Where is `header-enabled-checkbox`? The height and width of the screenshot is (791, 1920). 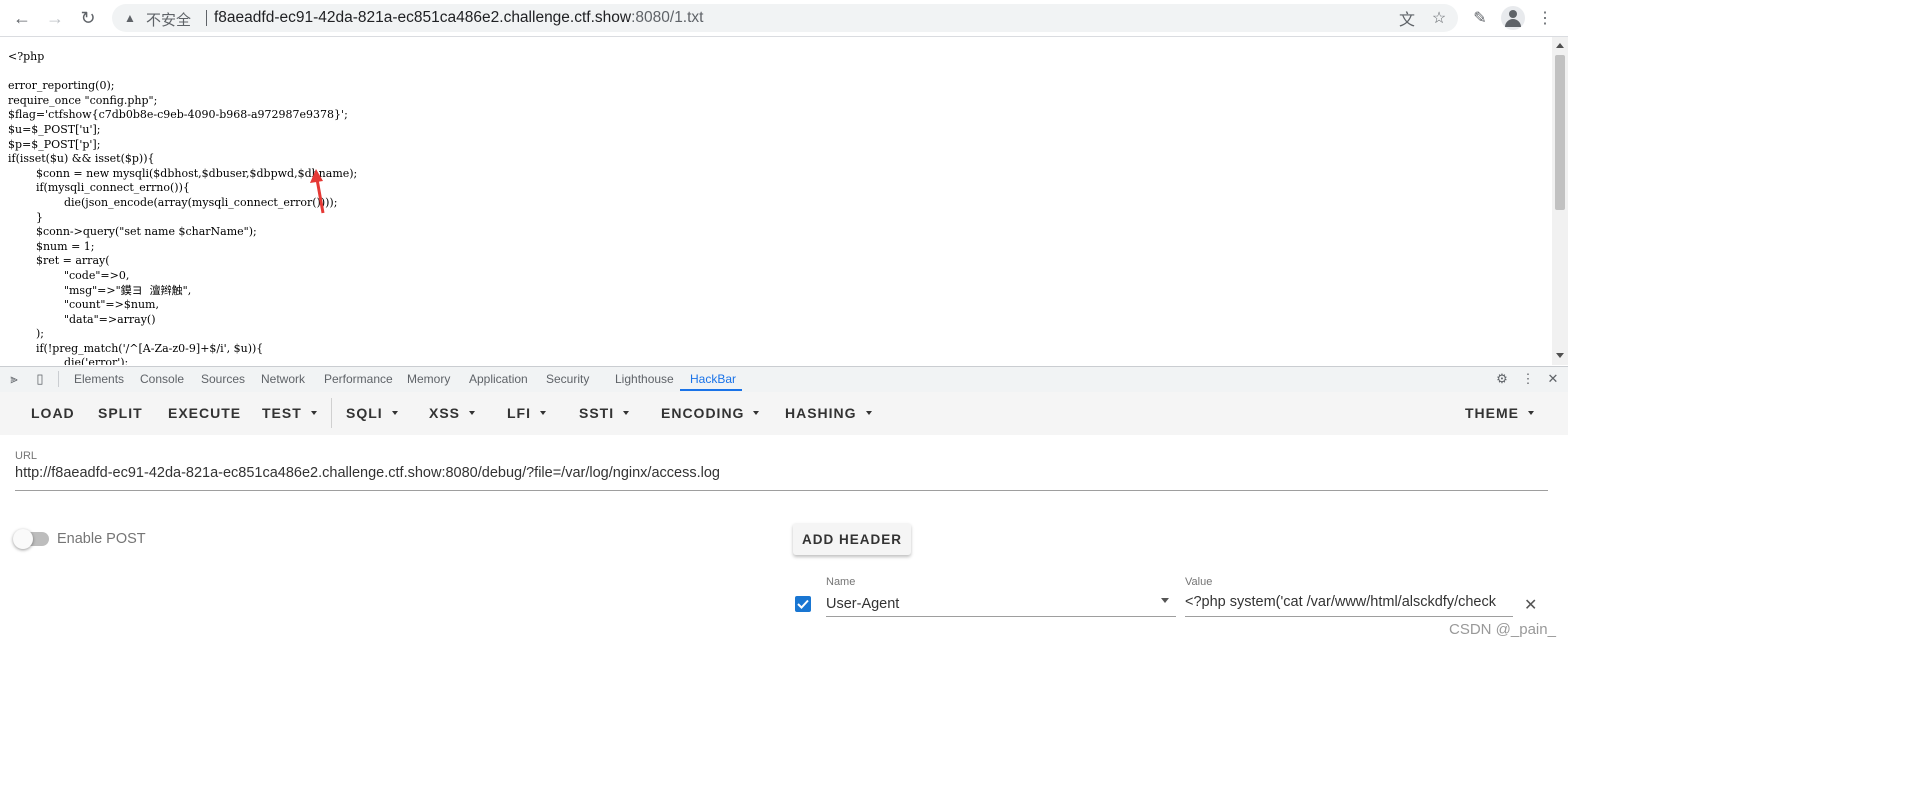
header-enabled-checkbox is located at coordinates (803, 604).